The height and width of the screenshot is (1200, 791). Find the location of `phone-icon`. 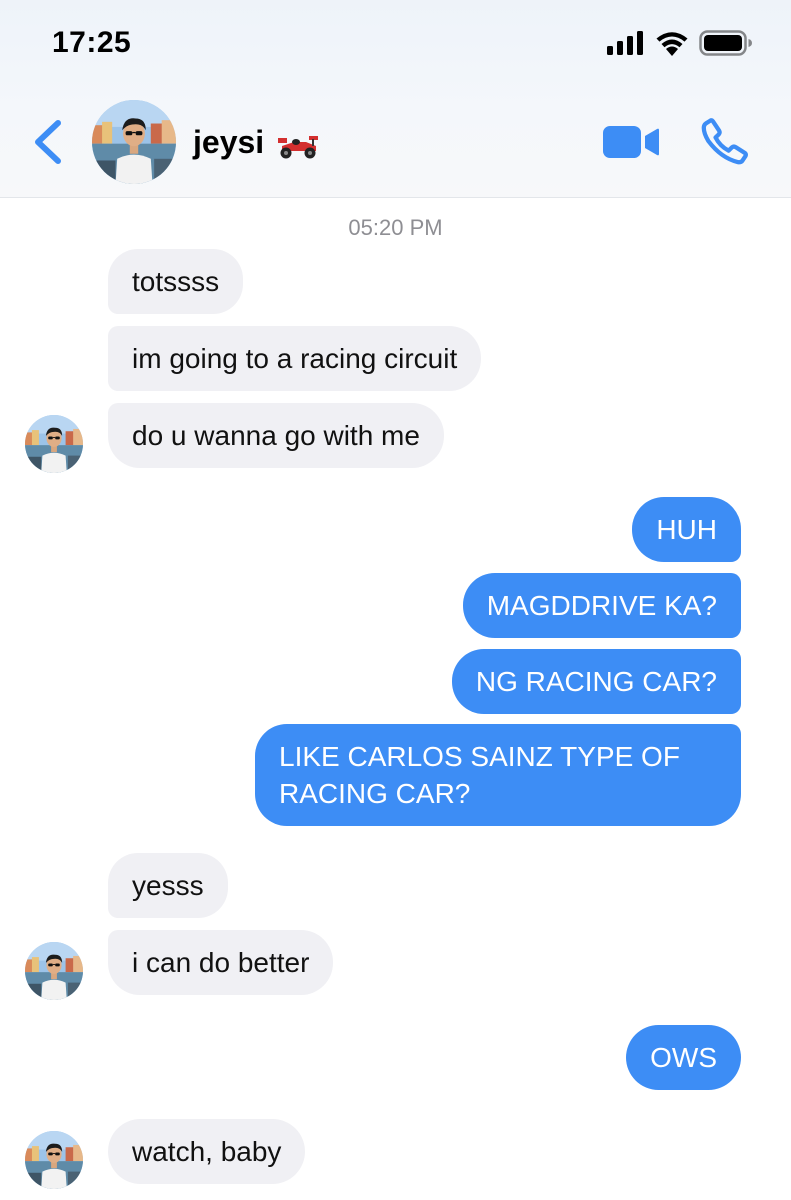

phone-icon is located at coordinates (724, 141).